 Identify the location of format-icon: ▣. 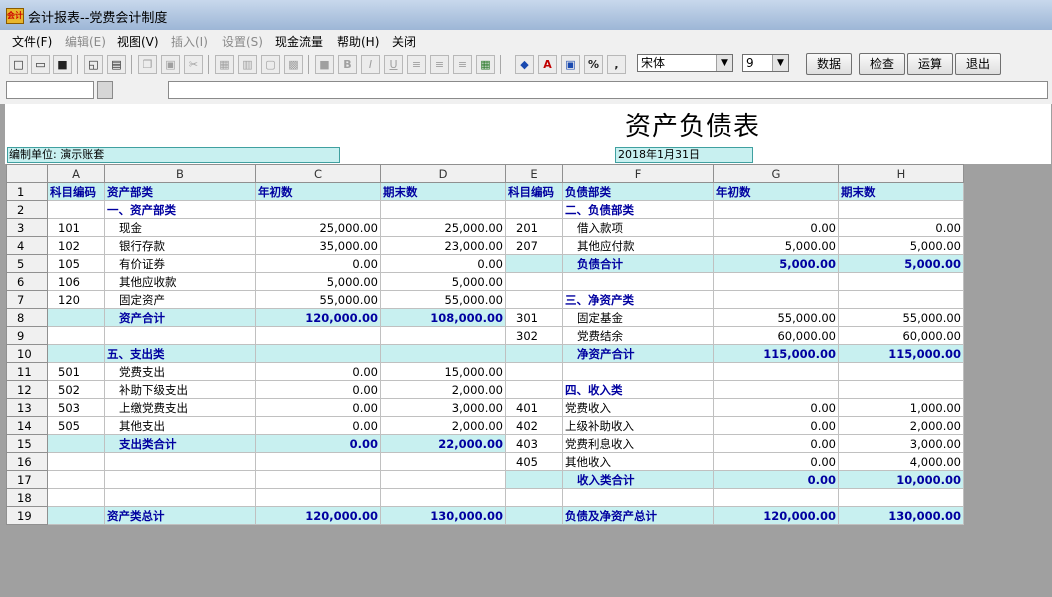
(570, 64).